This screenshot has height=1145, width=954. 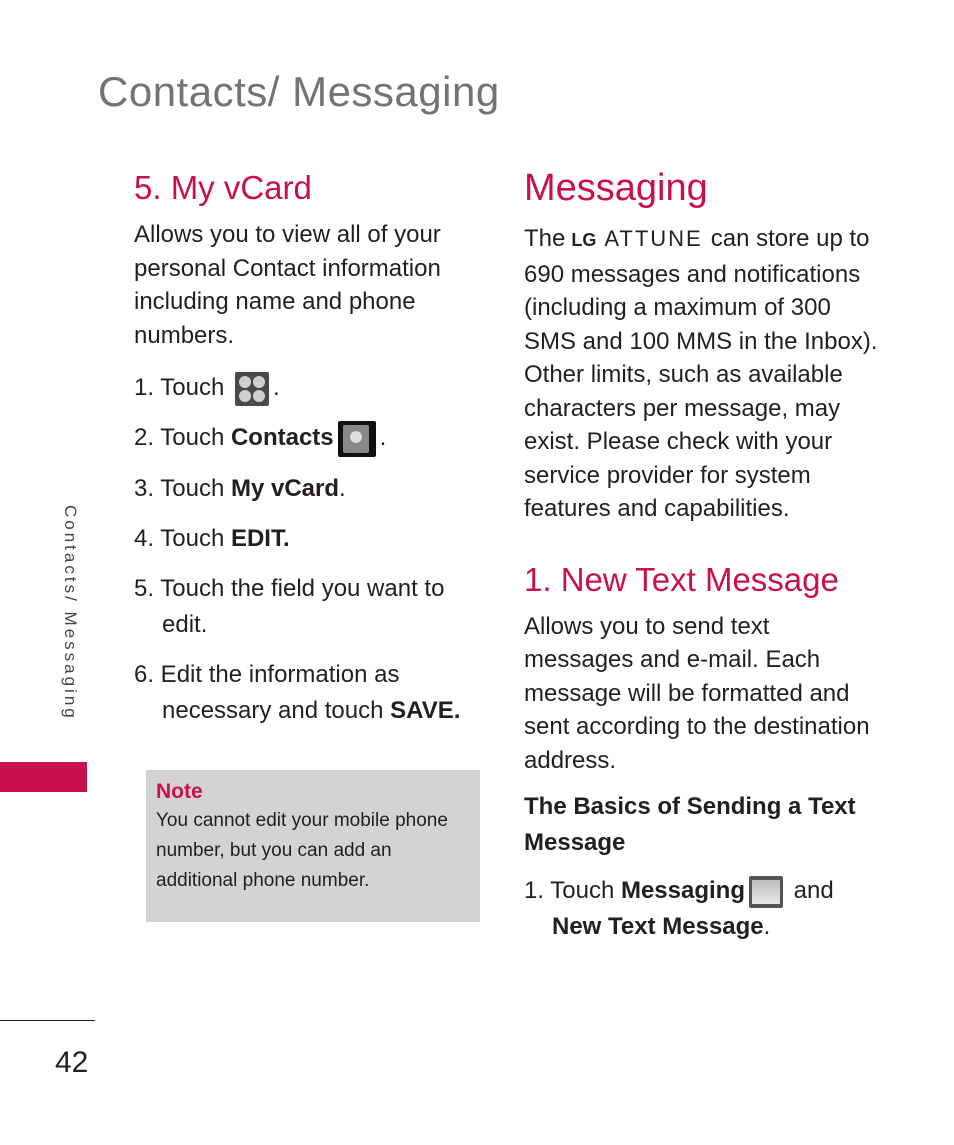 I want to click on step-3: 3. Touch My vCard., so click(x=240, y=488).